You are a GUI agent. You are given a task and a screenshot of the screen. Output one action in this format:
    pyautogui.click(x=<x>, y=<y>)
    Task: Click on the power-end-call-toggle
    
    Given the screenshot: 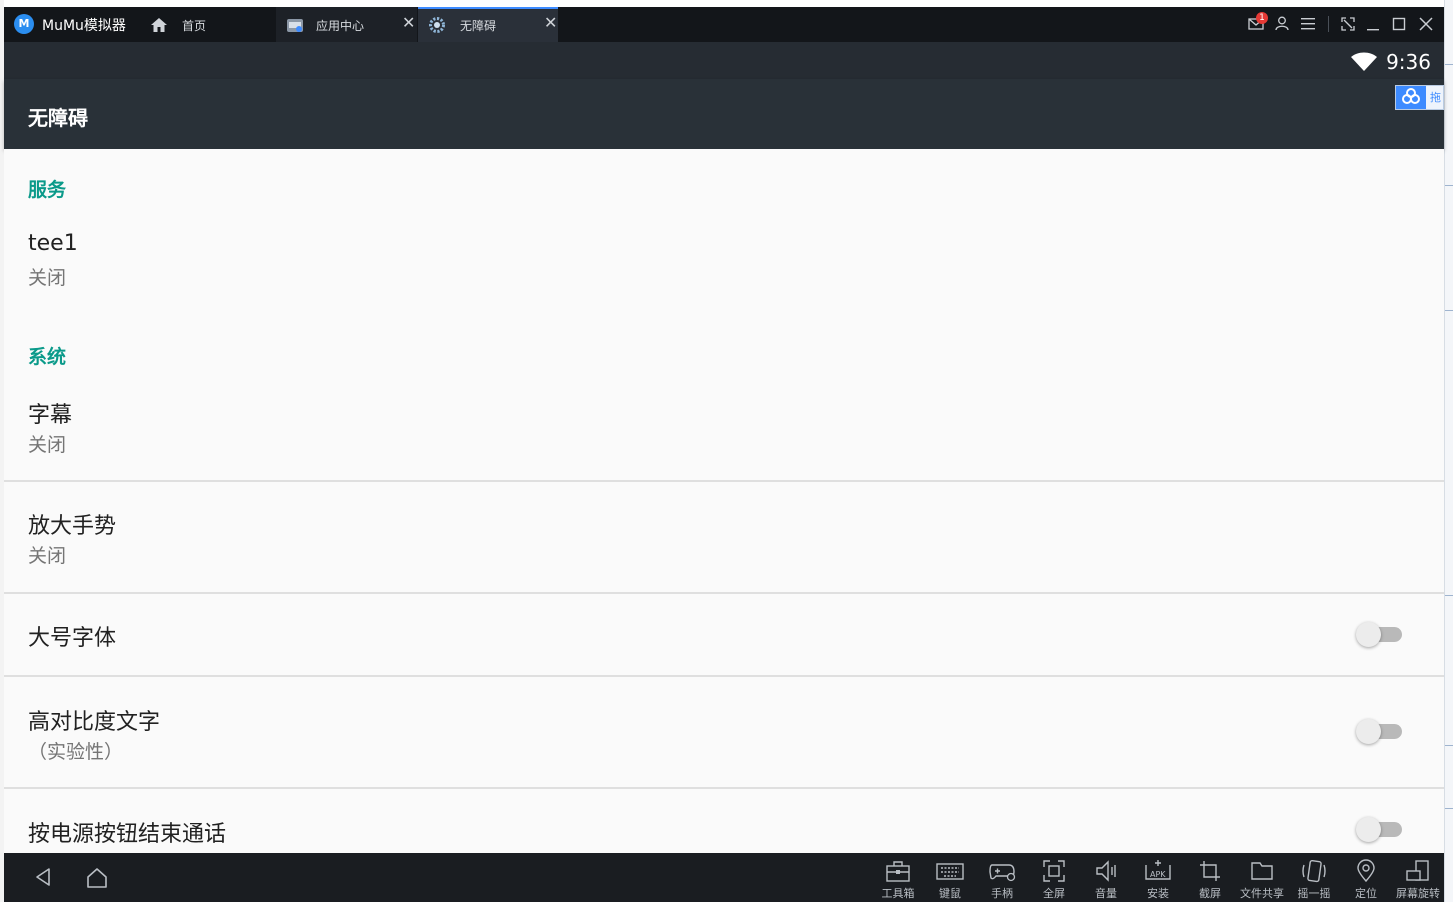 What is the action you would take?
    pyautogui.click(x=1380, y=829)
    